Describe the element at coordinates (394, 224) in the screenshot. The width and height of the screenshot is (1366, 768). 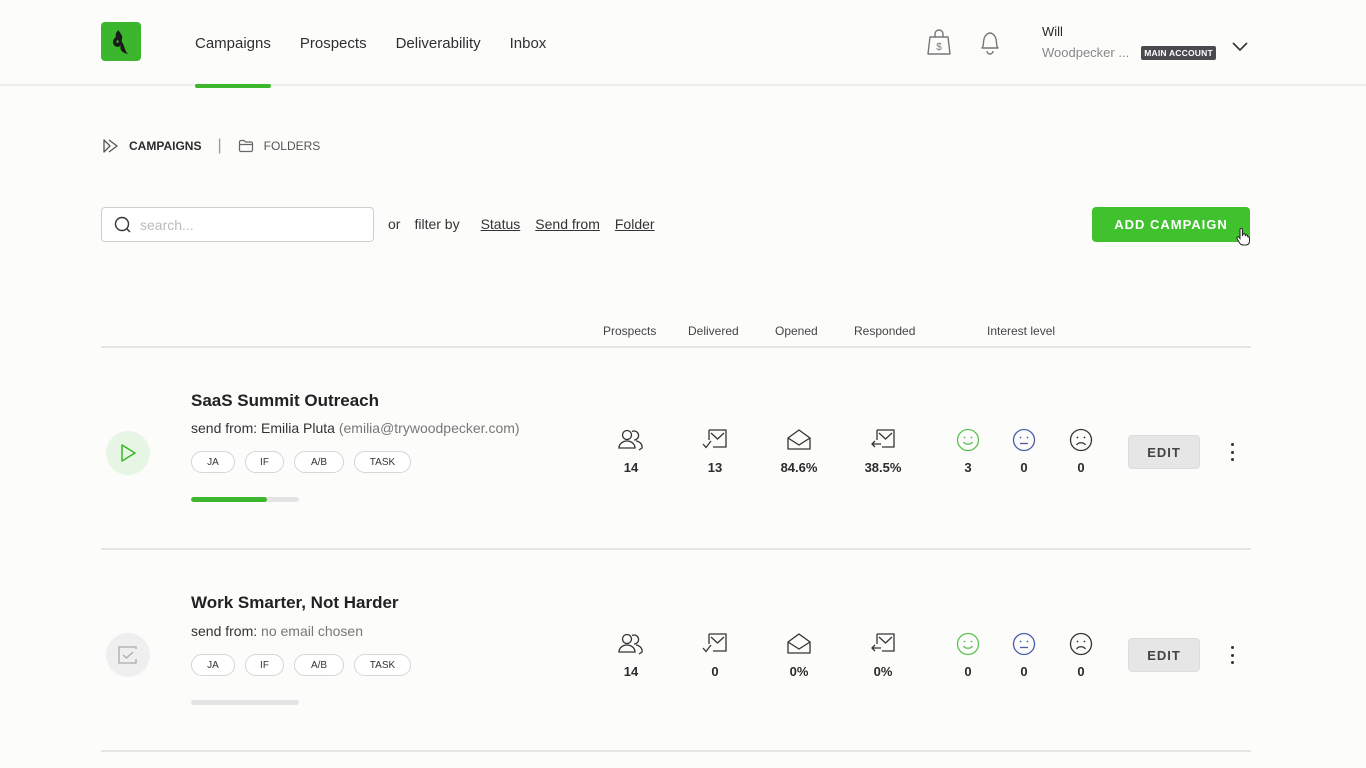
I see `or-label: or` at that location.